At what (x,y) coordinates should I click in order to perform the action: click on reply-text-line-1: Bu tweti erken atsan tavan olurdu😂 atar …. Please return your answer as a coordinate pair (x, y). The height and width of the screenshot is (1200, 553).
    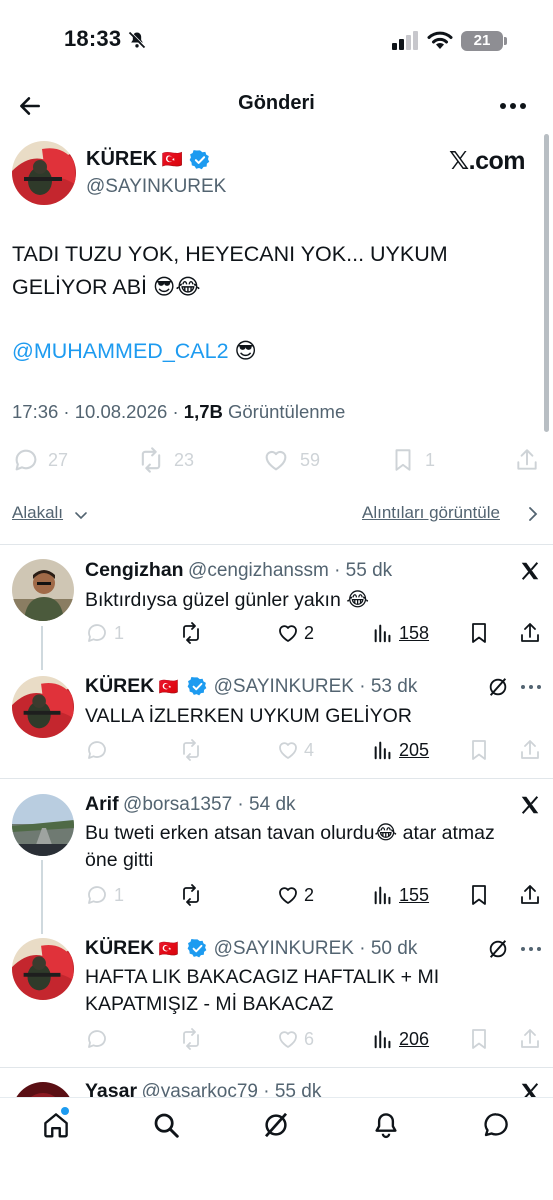
    Looking at the image, I should click on (290, 833).